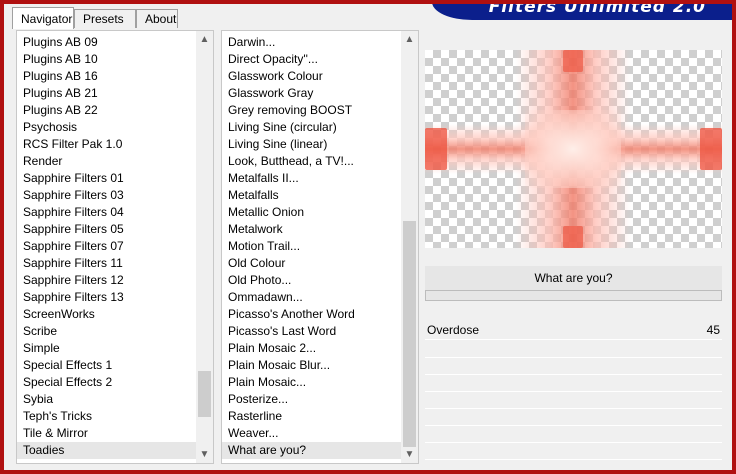 The height and width of the screenshot is (474, 736). What do you see at coordinates (106, 331) in the screenshot?
I see `category-list-item: Scribe` at bounding box center [106, 331].